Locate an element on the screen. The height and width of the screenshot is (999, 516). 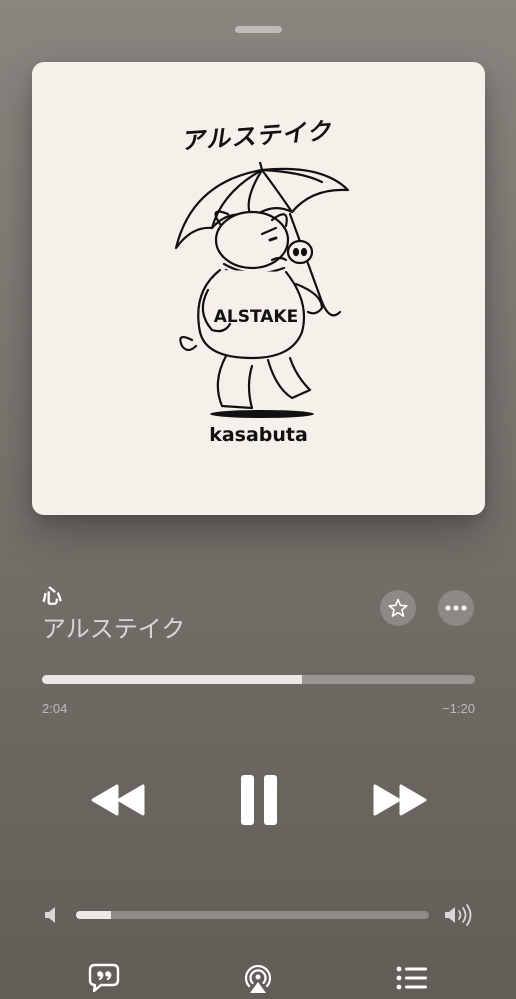
star-icon is located at coordinates (398, 607).